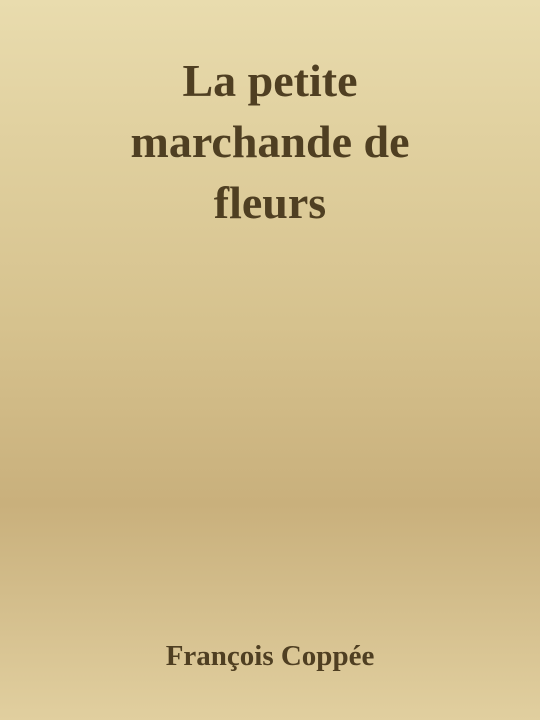 Image resolution: width=540 pixels, height=720 pixels. Describe the element at coordinates (270, 202) in the screenshot. I see `title-line-3: fleurs` at that location.